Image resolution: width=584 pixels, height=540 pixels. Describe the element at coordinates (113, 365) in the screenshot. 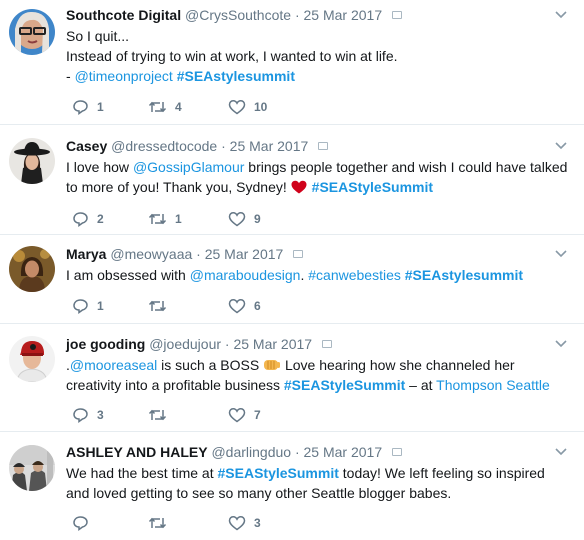

I see `mention-link: @mooreaseal` at that location.